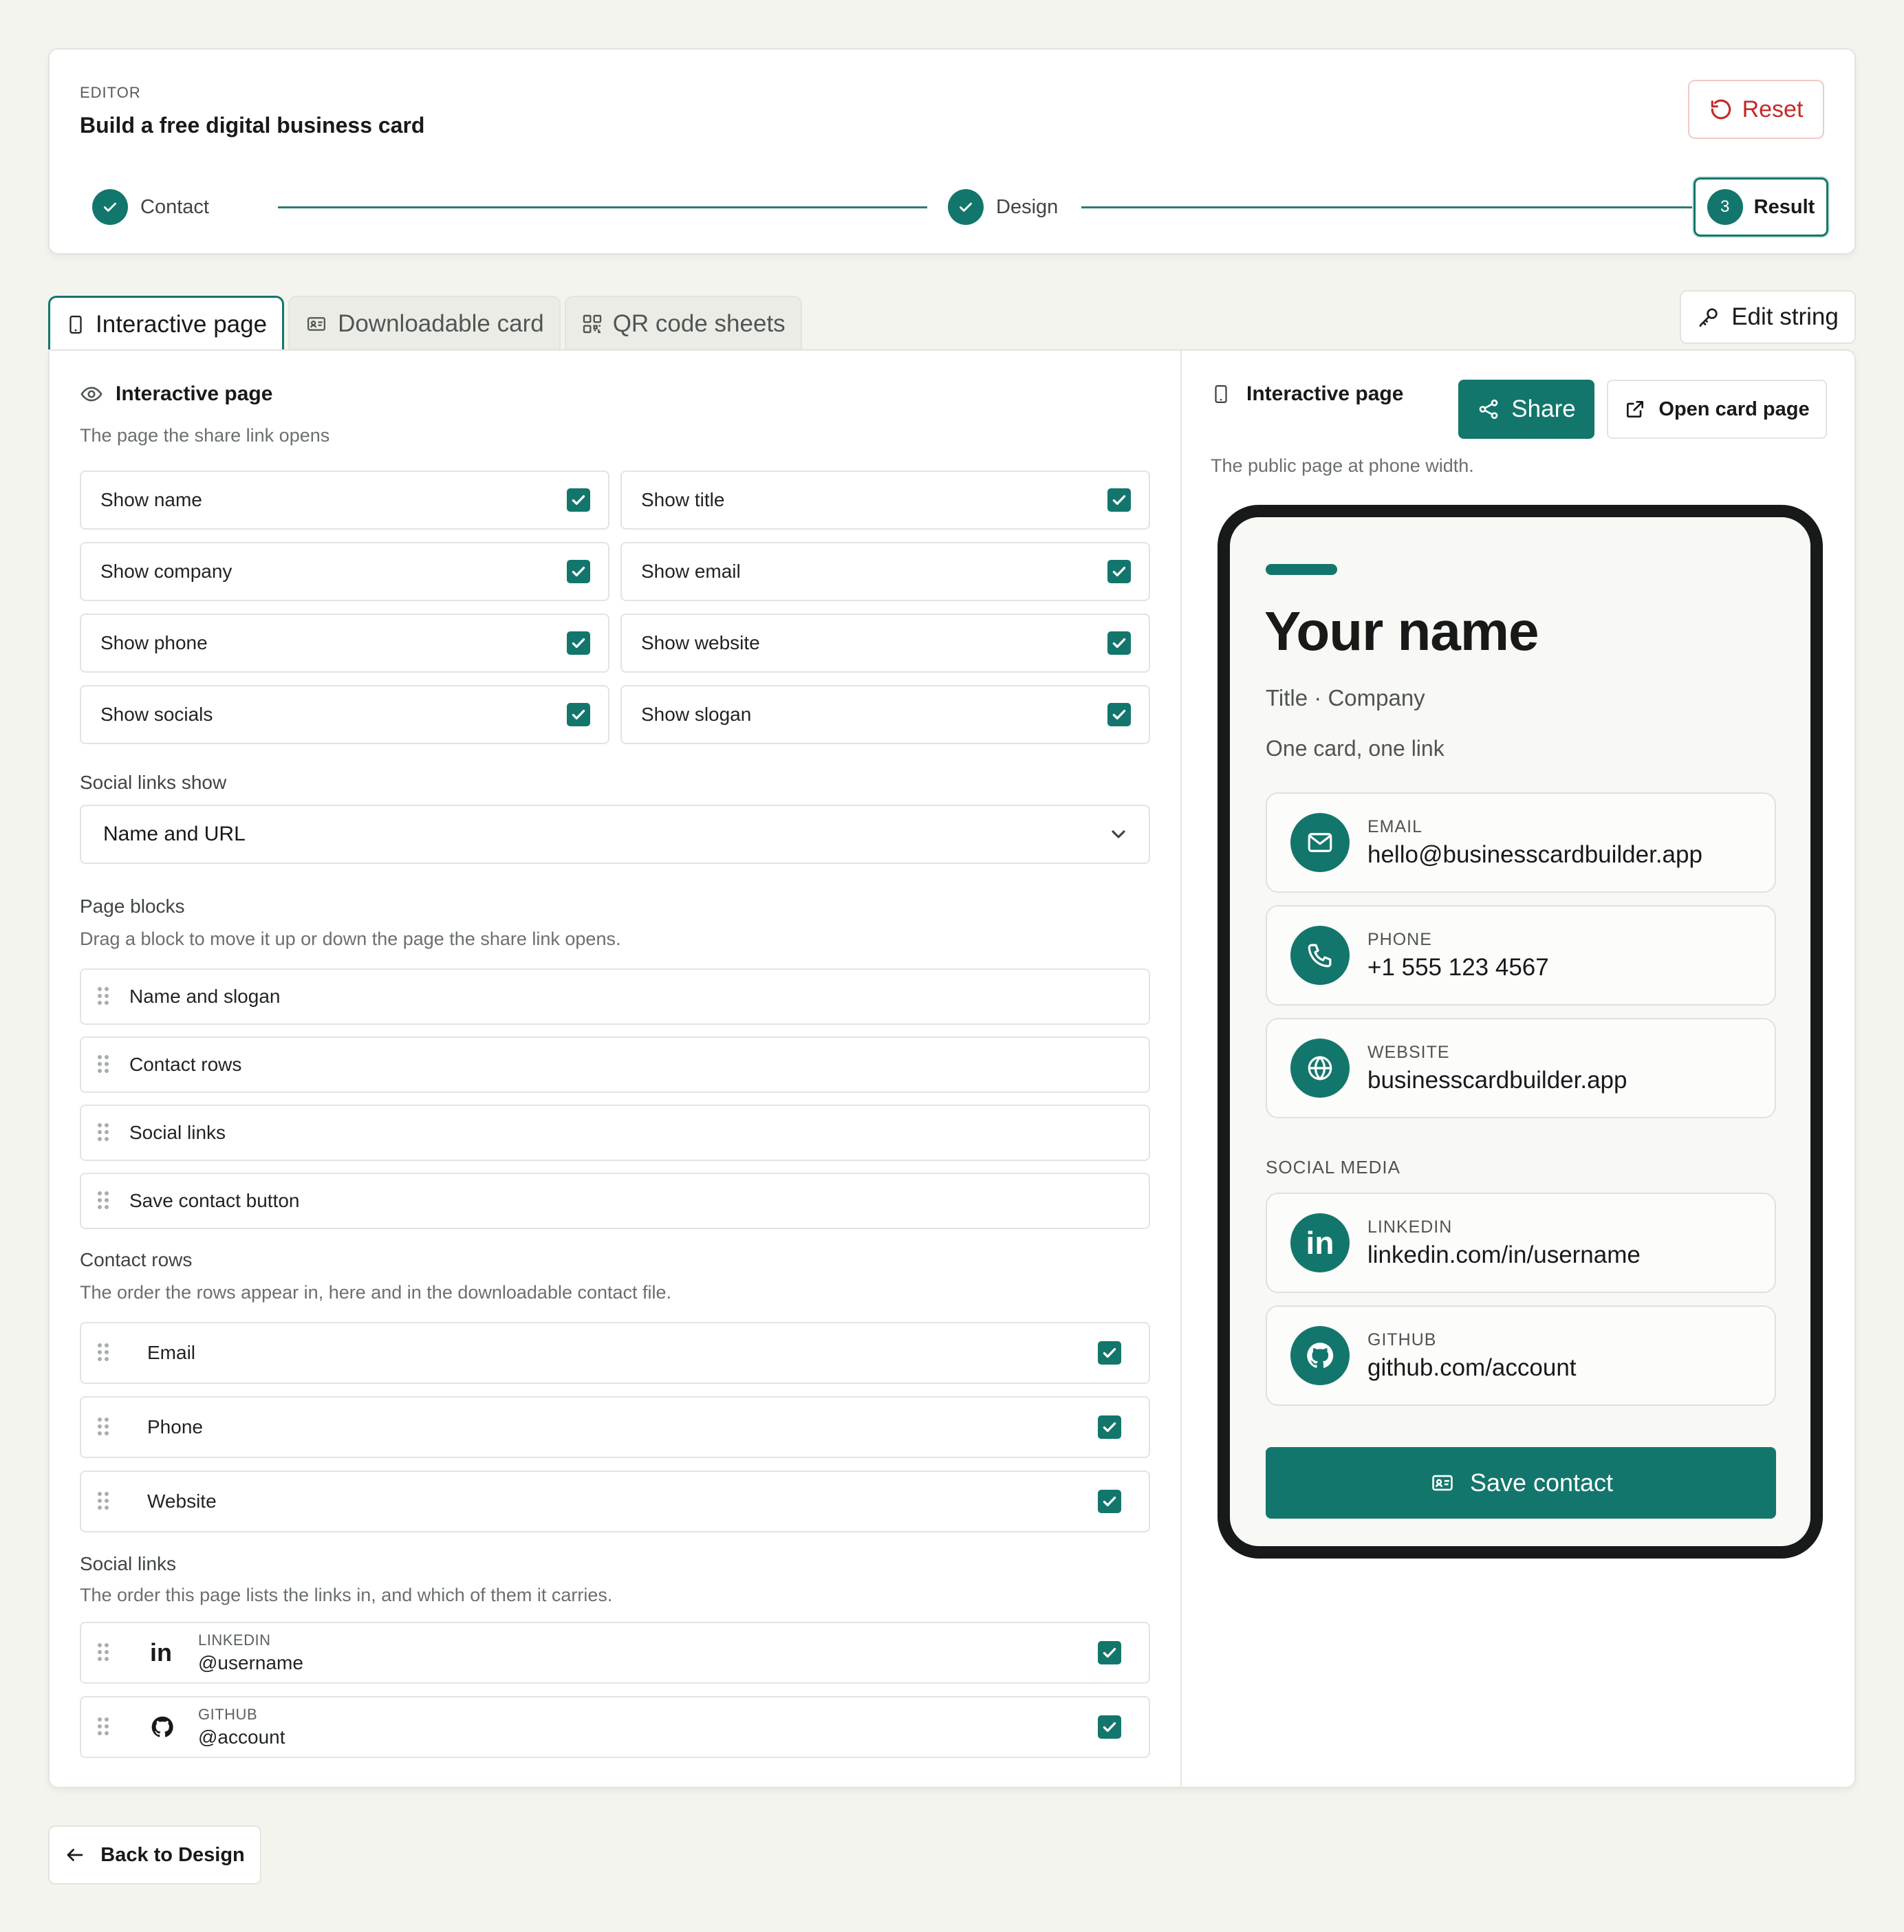  I want to click on save-contact-button: Save contact, so click(1521, 1483).